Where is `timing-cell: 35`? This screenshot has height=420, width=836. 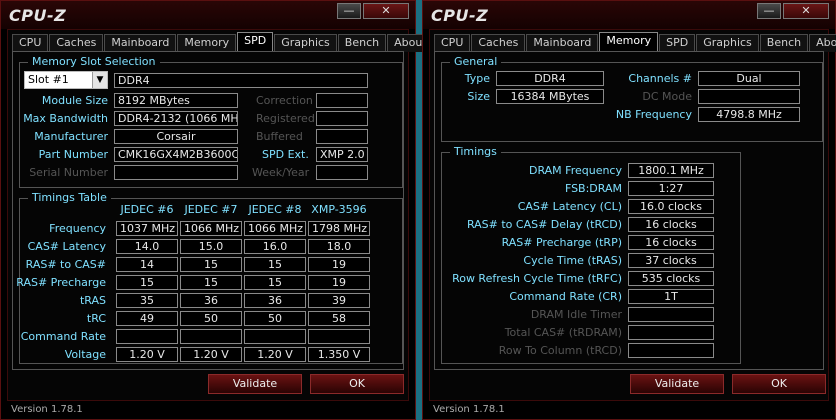
timing-cell: 35 is located at coordinates (147, 300).